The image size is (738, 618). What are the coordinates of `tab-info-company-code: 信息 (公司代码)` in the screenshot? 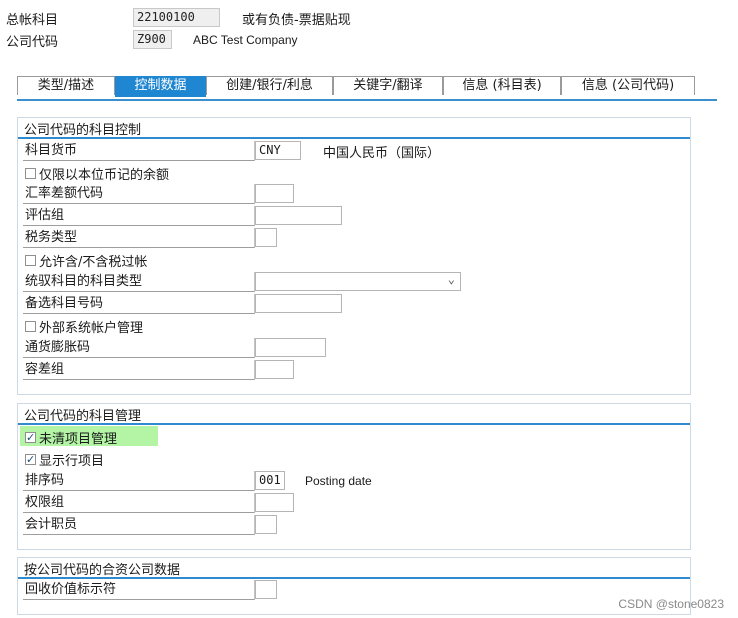 It's located at (628, 85).